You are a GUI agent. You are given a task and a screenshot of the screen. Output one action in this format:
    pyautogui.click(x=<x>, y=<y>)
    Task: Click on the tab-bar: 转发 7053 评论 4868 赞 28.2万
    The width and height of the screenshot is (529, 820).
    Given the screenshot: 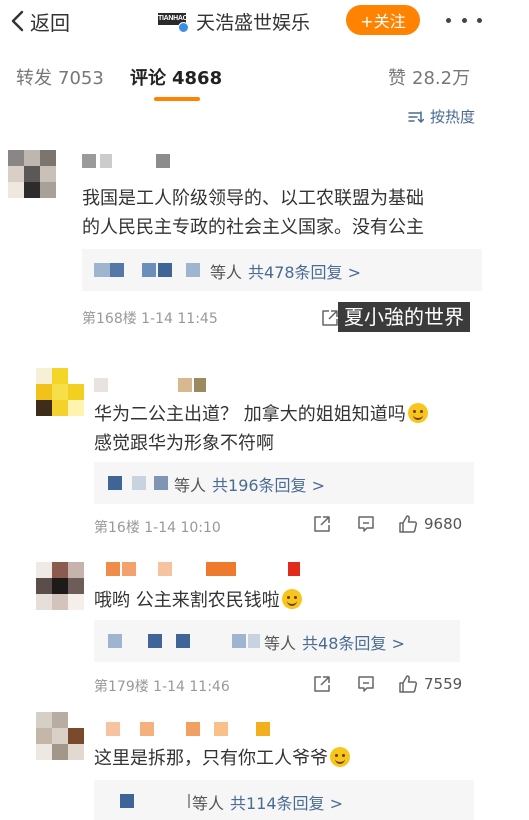 What is the action you would take?
    pyautogui.click(x=264, y=77)
    